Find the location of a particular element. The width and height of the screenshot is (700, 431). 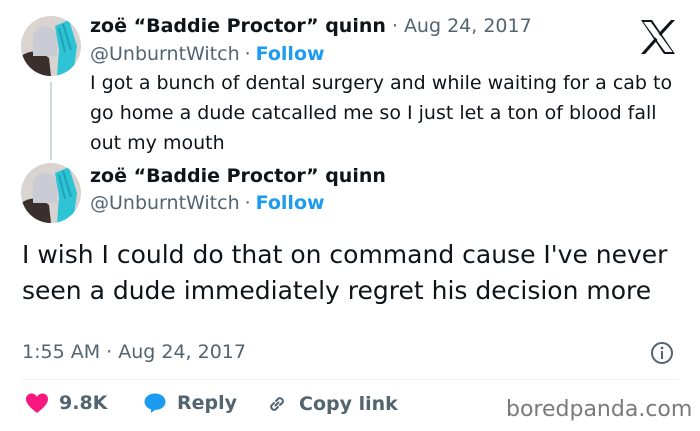

reply-button: Reply is located at coordinates (190, 403).